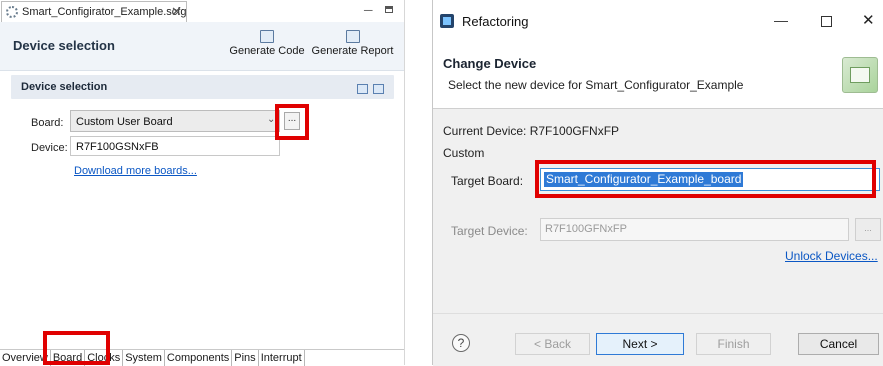 This screenshot has width=883, height=366. What do you see at coordinates (461, 343) in the screenshot?
I see `help-icon: ?` at bounding box center [461, 343].